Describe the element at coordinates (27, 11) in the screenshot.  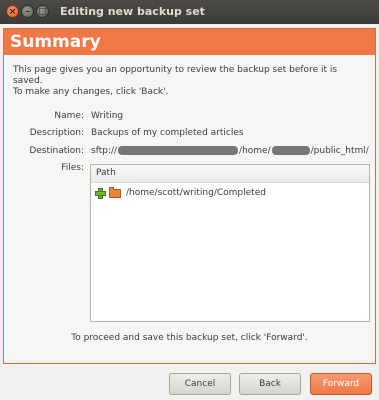
I see `minimize-window-button: –` at that location.